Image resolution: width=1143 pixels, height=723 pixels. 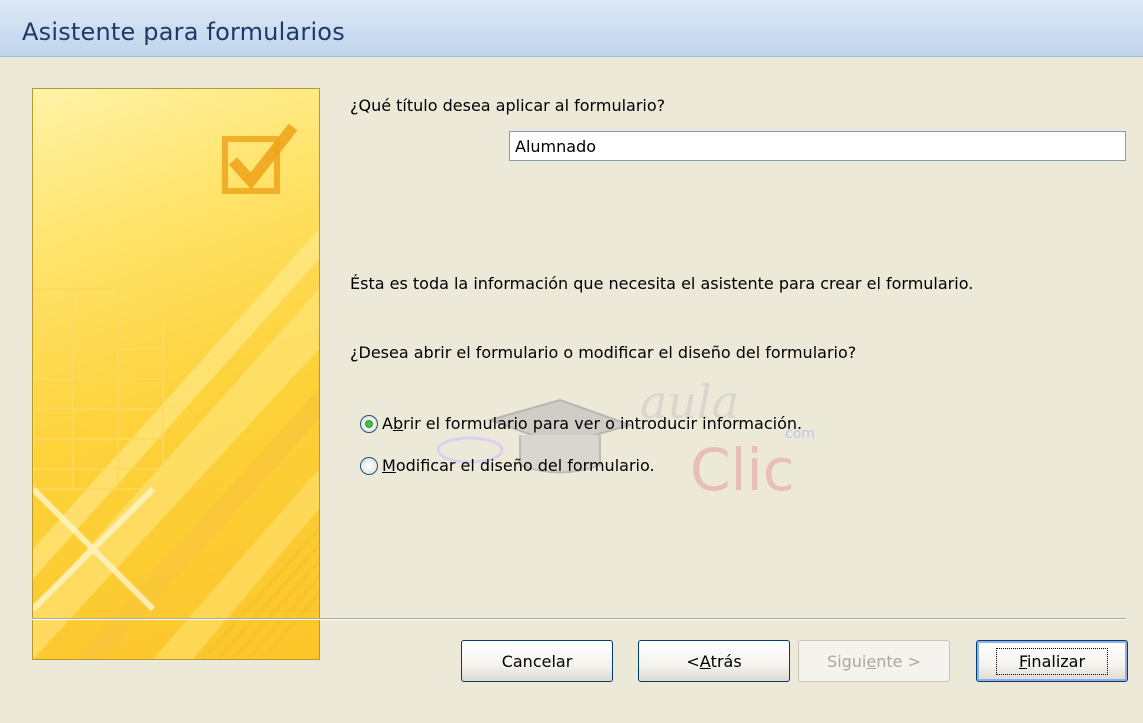 What do you see at coordinates (579, 619) in the screenshot?
I see `footer-separator` at bounding box center [579, 619].